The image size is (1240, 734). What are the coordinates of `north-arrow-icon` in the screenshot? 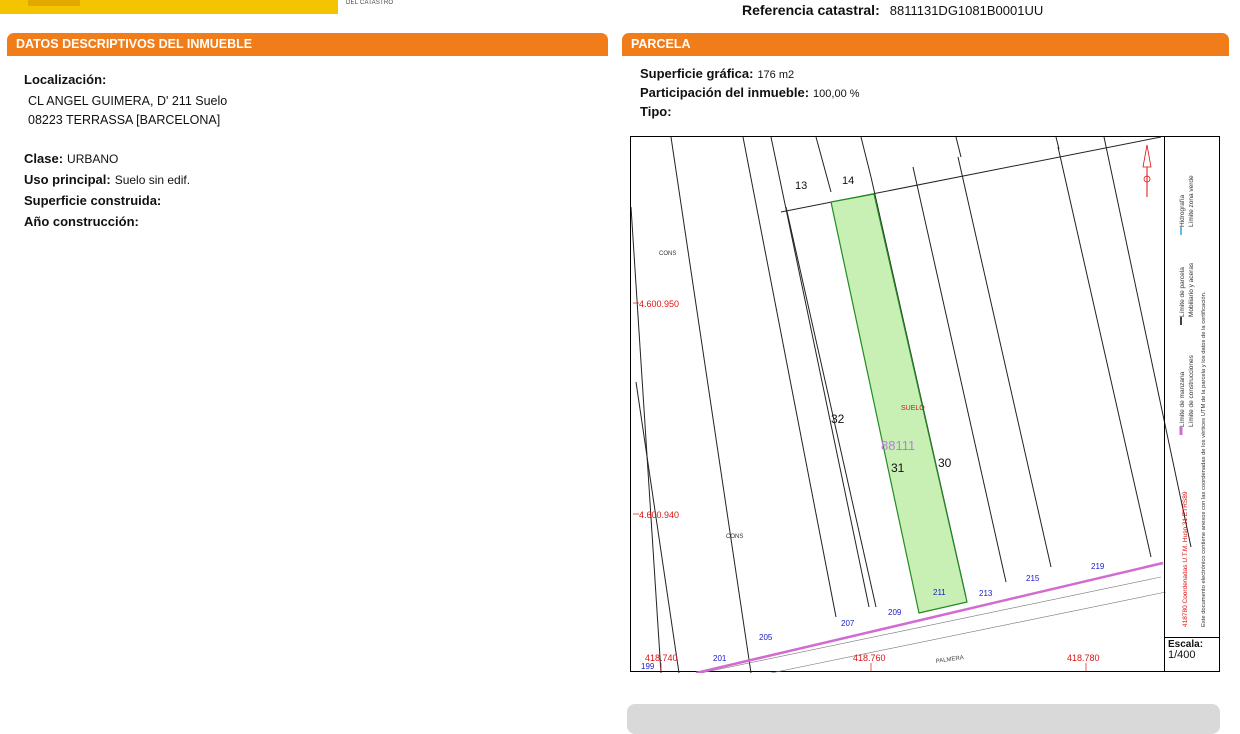 It's located at (1147, 170).